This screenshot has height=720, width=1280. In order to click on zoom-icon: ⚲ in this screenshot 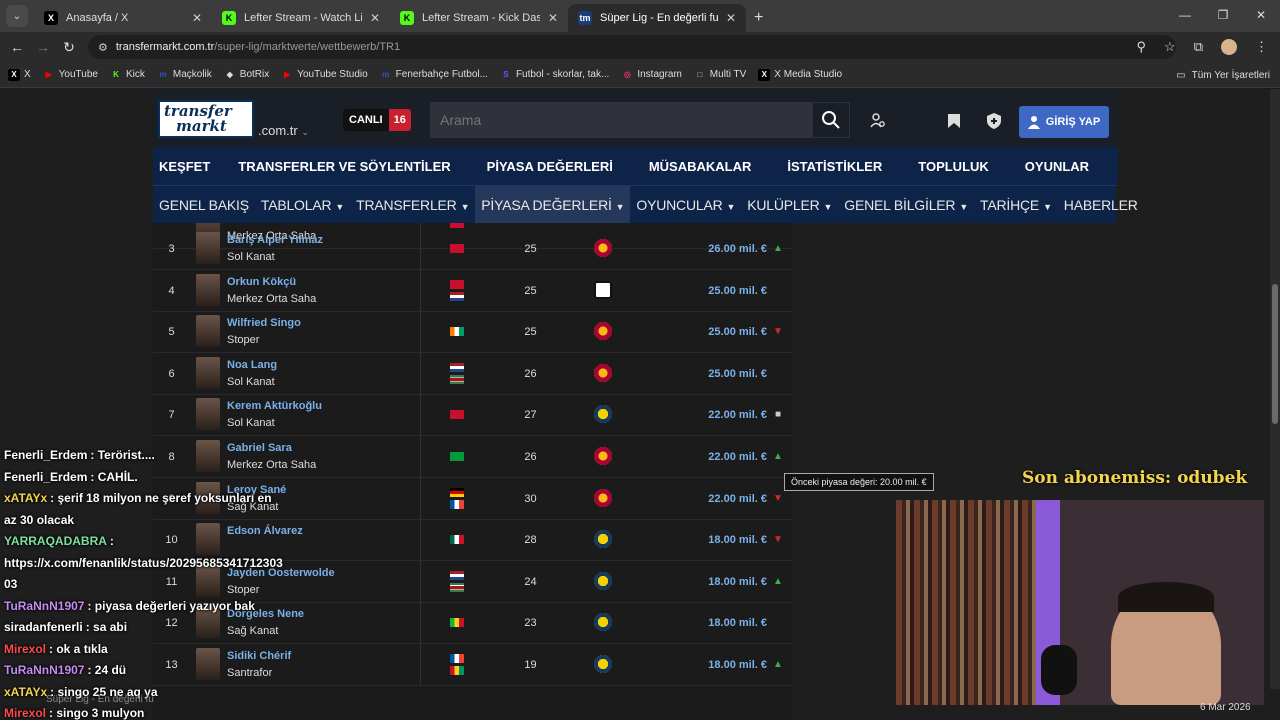, I will do `click(1142, 47)`.